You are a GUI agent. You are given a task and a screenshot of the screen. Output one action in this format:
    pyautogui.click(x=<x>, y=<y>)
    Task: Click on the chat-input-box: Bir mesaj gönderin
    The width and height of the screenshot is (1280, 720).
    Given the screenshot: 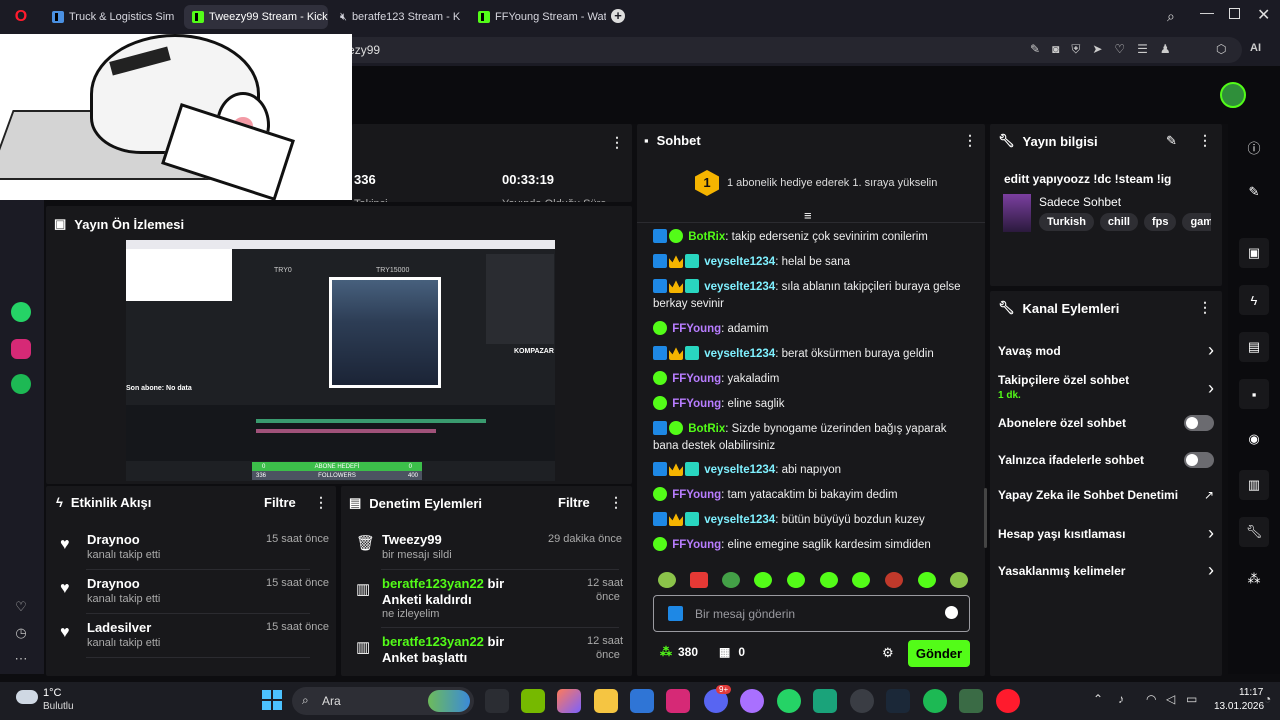 What is the action you would take?
    pyautogui.click(x=811, y=613)
    